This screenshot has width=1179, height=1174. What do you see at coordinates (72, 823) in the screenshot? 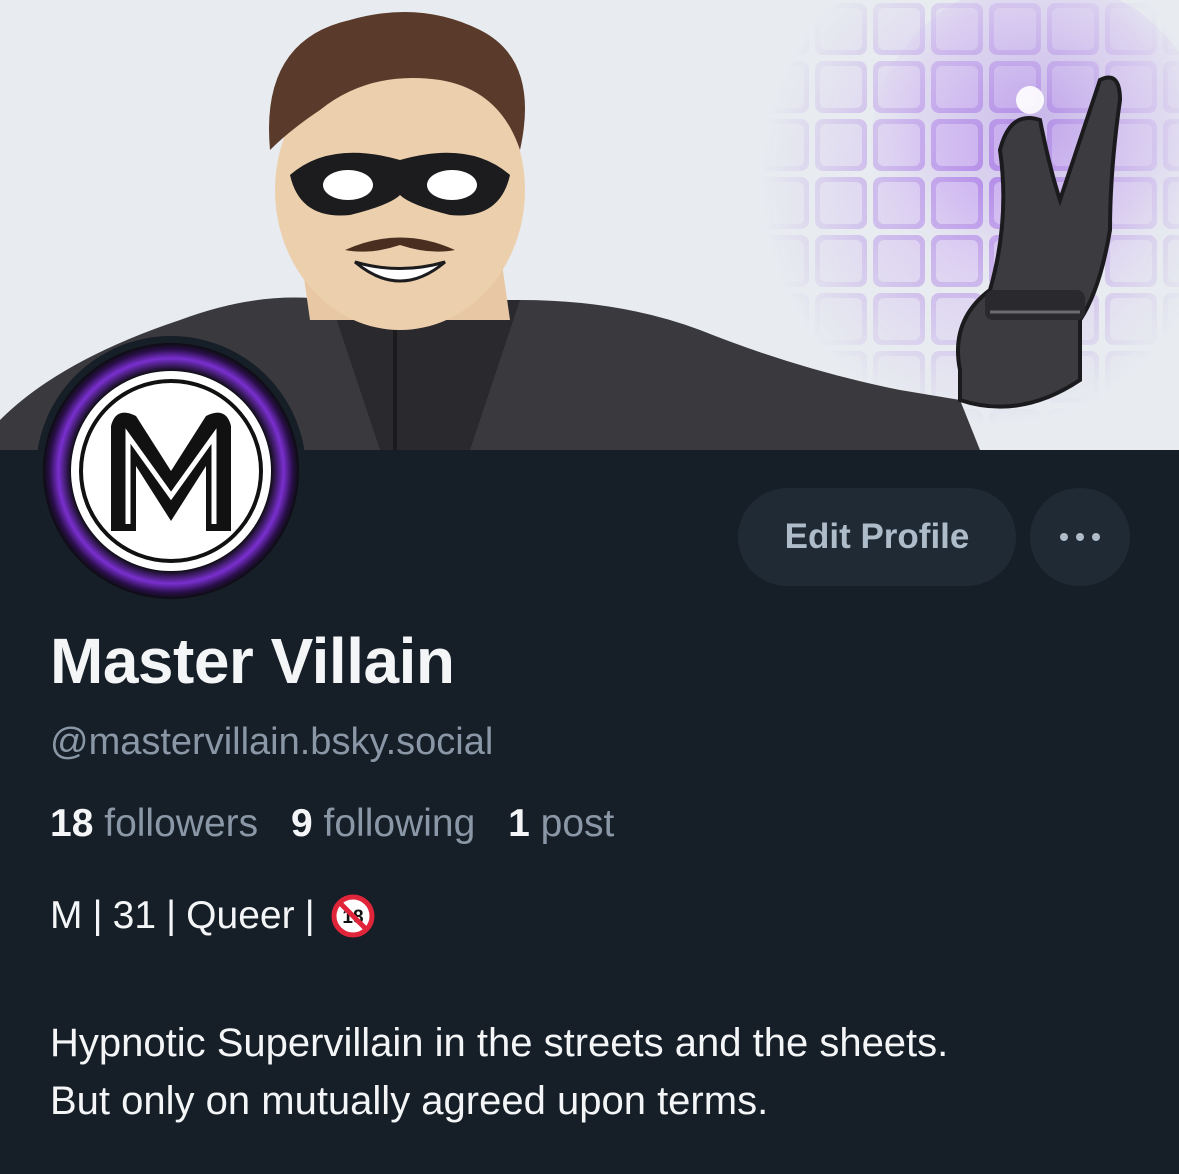
I see `followers-count: 18` at bounding box center [72, 823].